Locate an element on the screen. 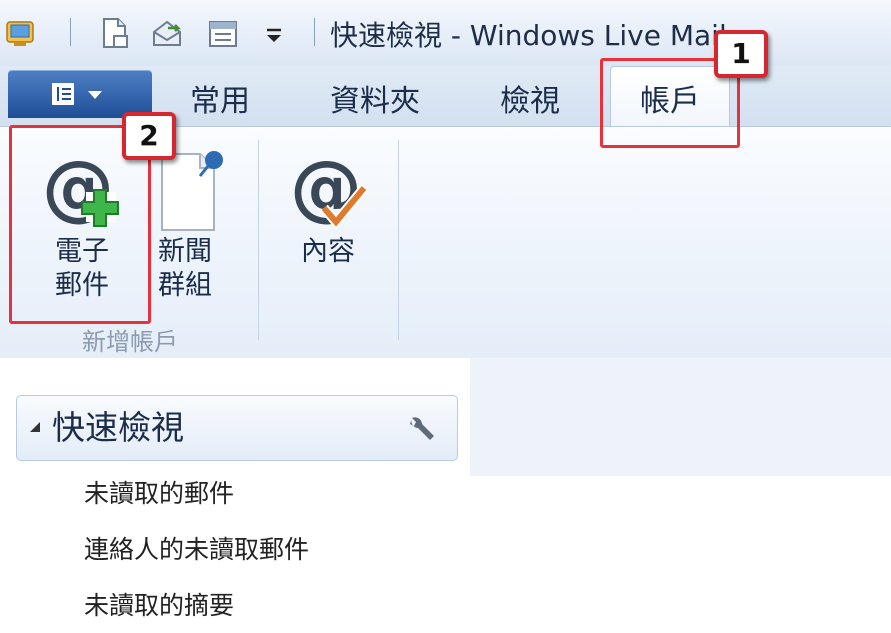 This screenshot has width=891, height=633. calendar-icon is located at coordinates (223, 33).